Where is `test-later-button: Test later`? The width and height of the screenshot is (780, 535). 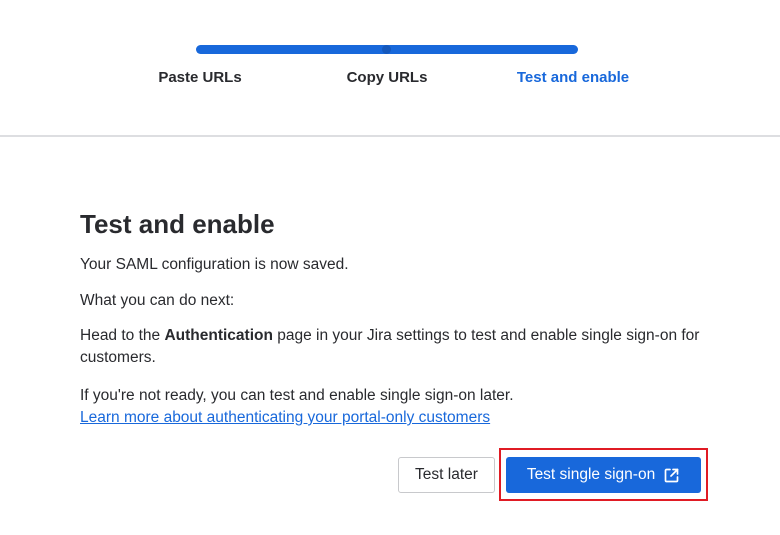
test-later-button: Test later is located at coordinates (446, 475).